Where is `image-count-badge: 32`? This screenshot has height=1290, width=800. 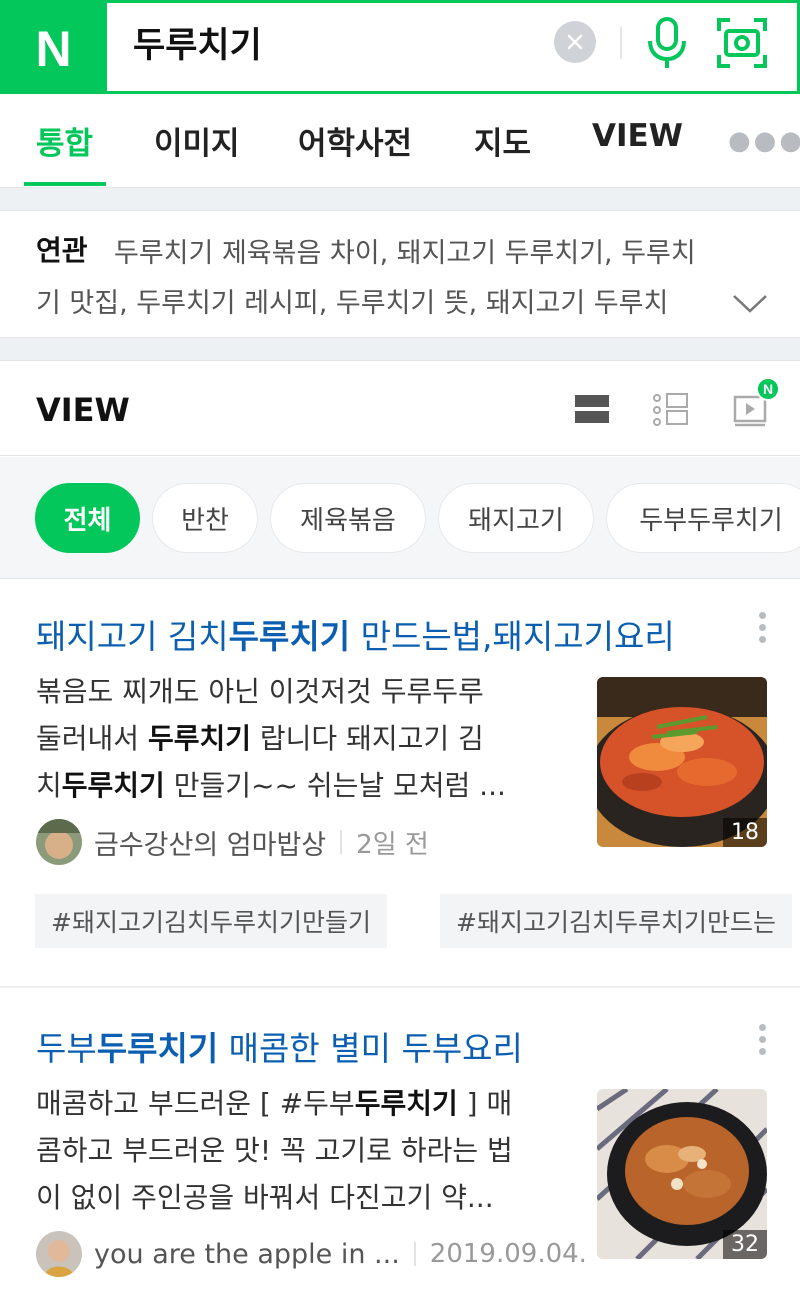 image-count-badge: 32 is located at coordinates (745, 1244).